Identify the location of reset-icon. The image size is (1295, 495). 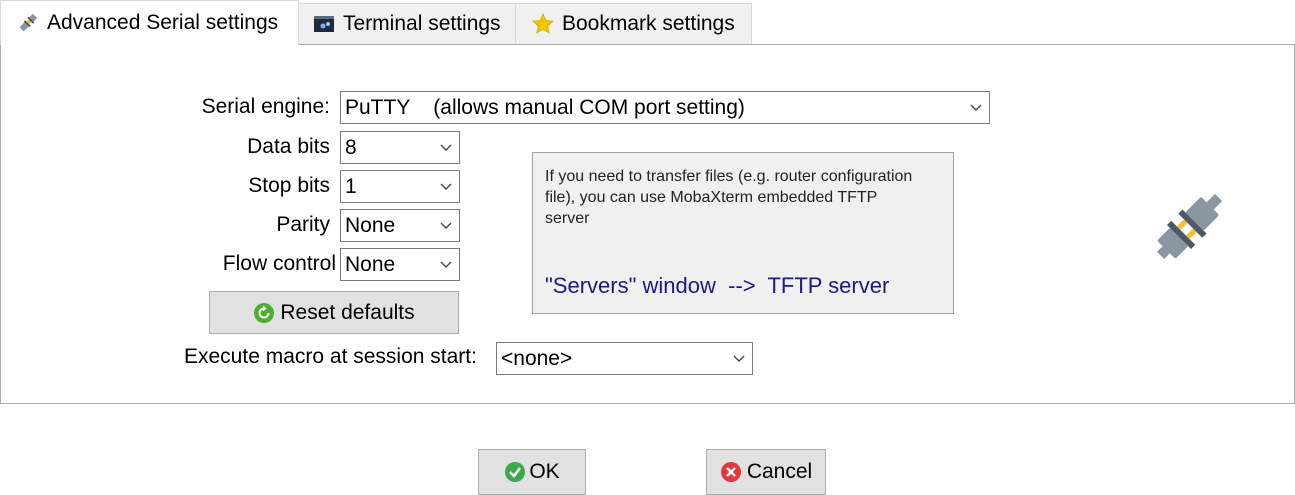
(264, 313).